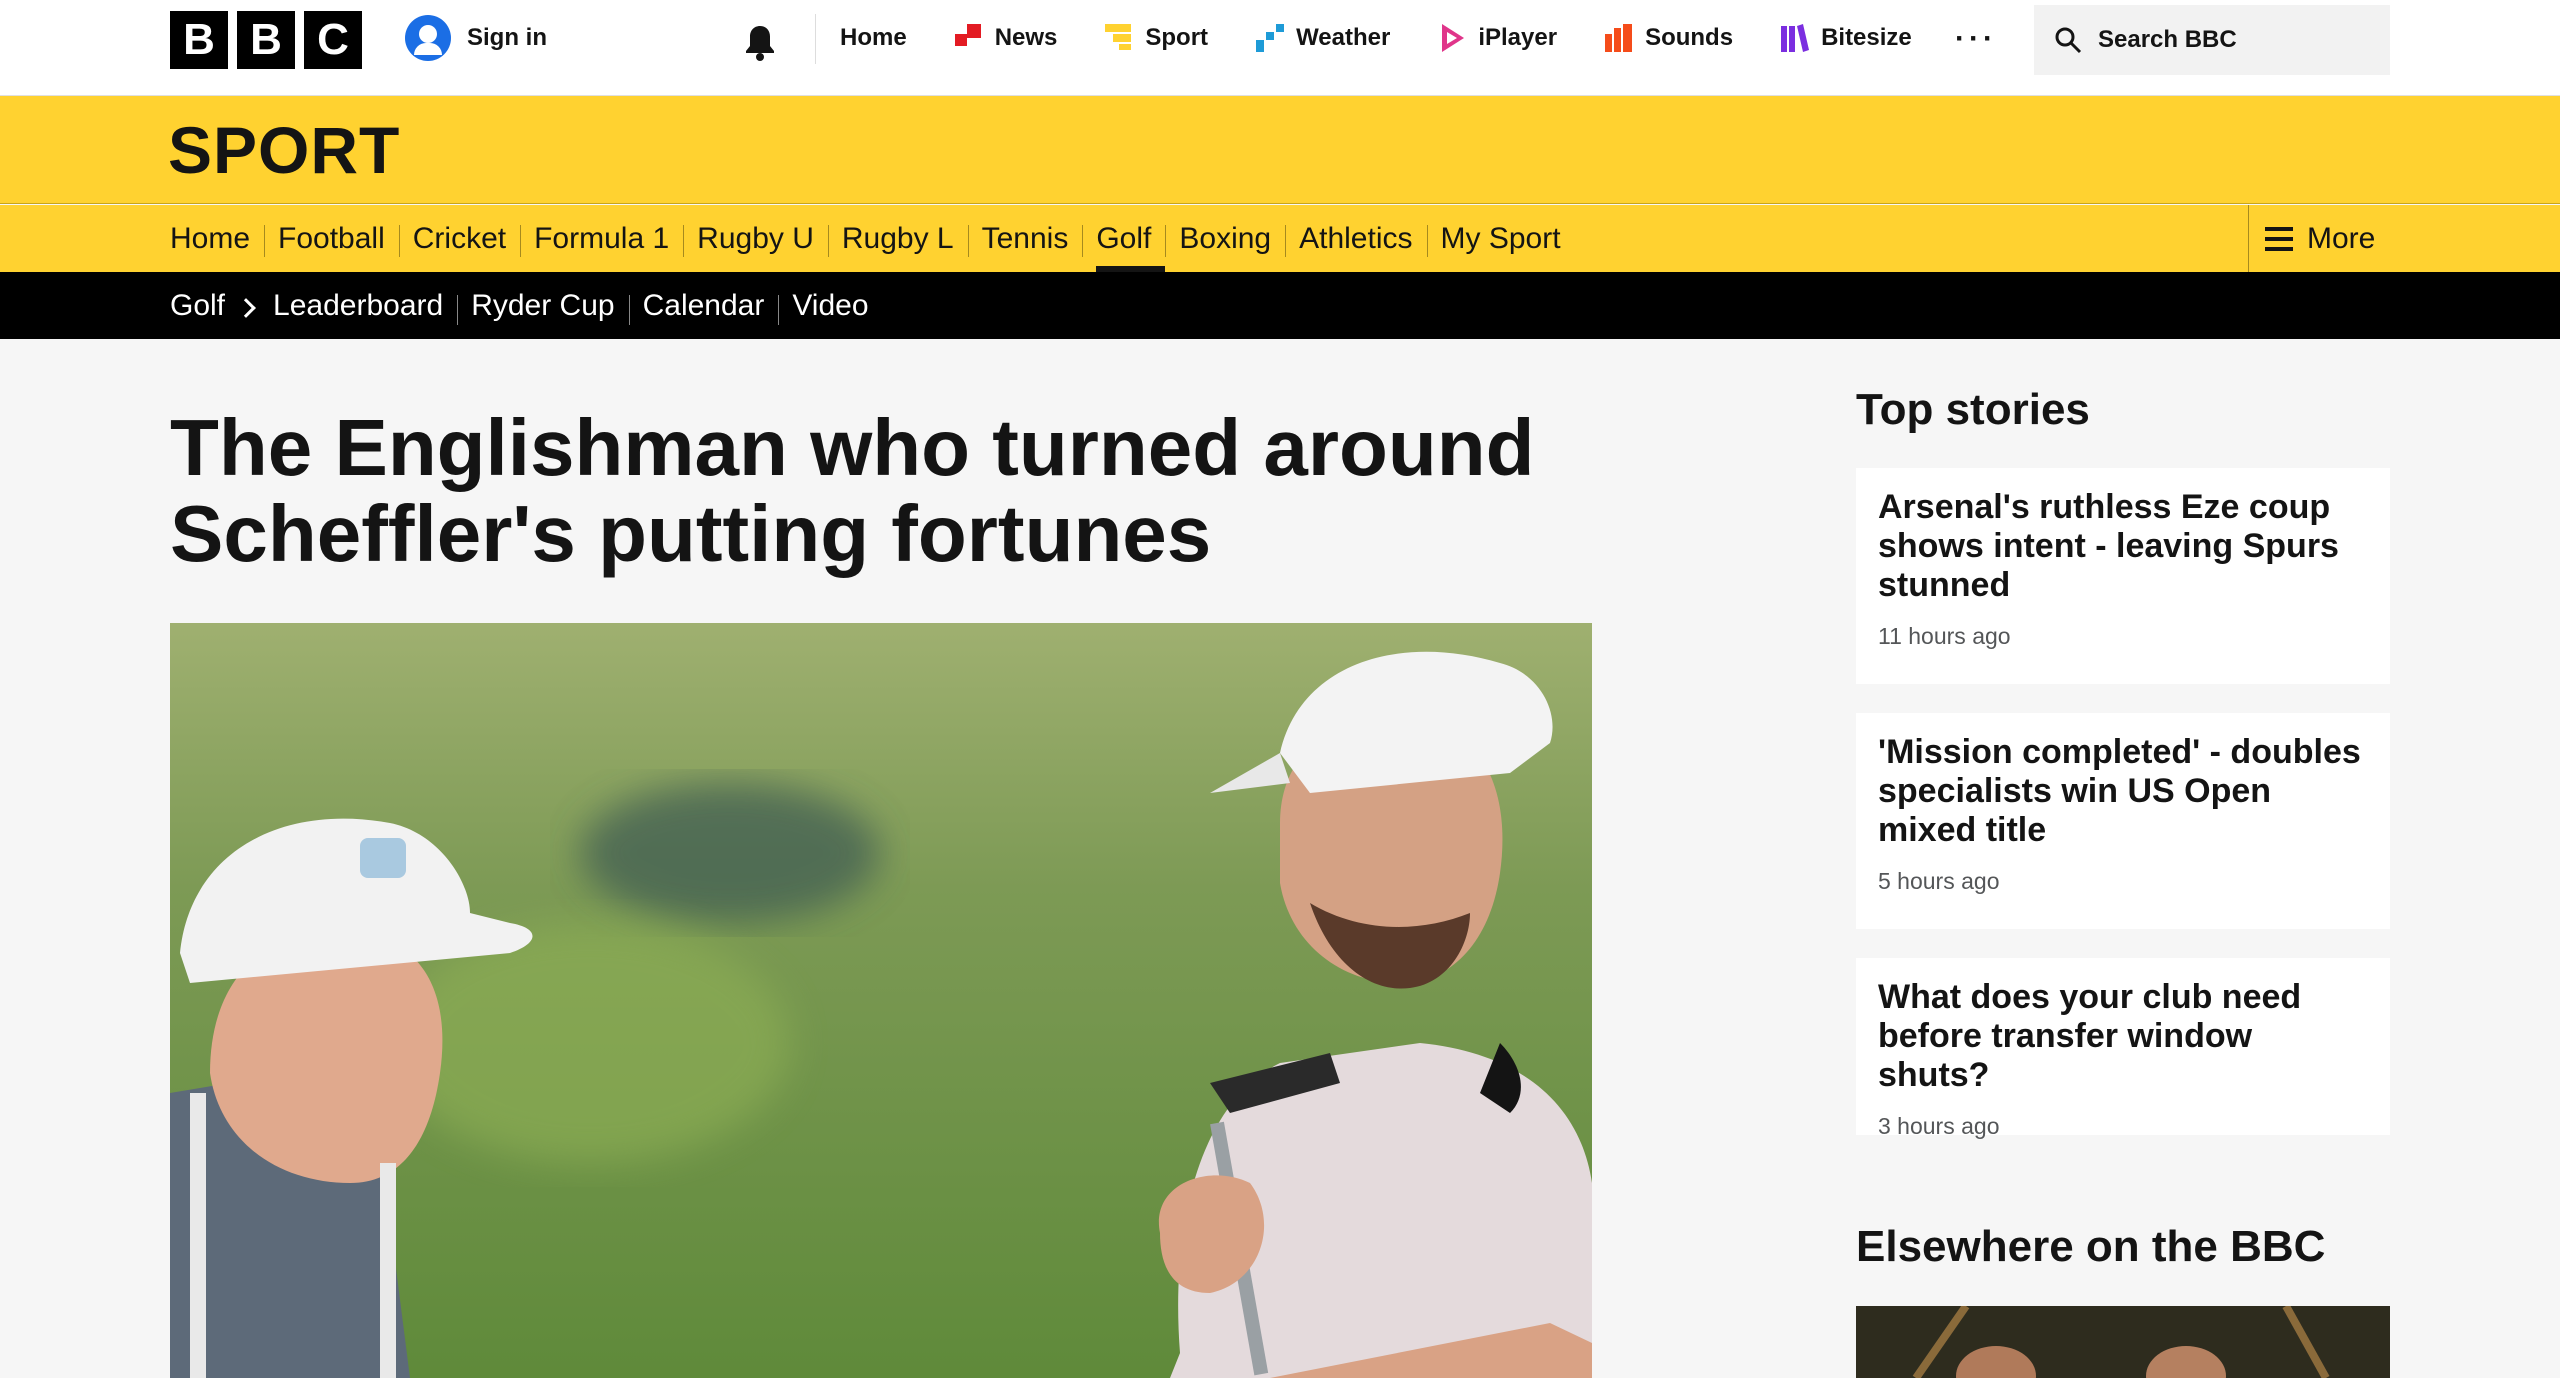  I want to click on search-bbc-field: Search BBC, so click(2212, 40).